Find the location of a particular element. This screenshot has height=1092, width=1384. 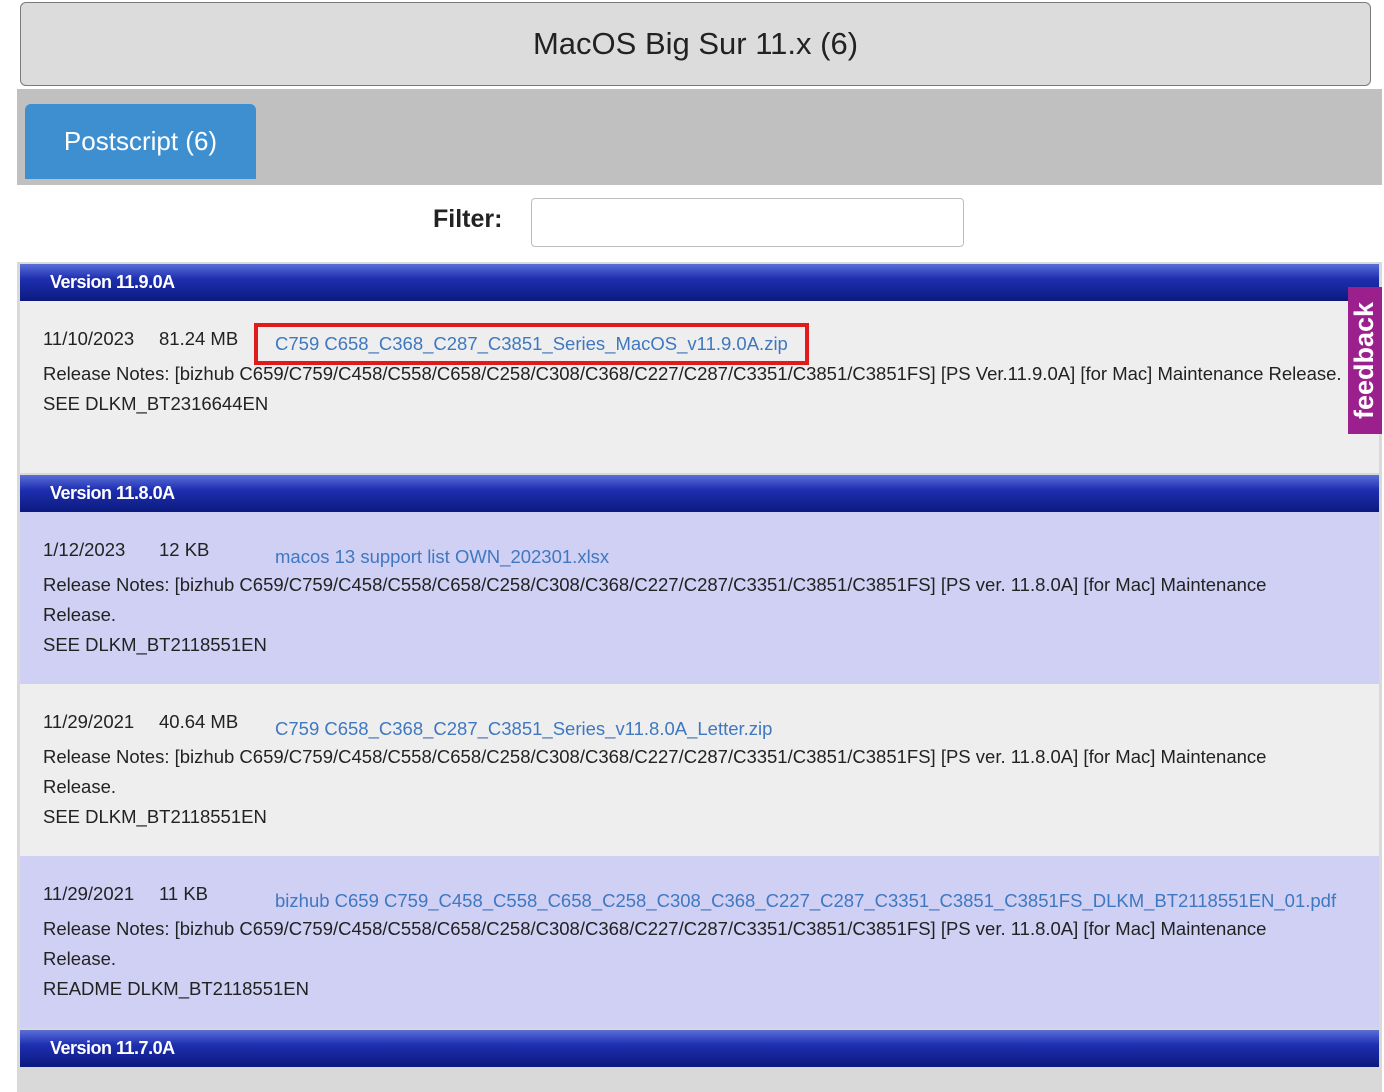

version-header: Version 11.9.0A is located at coordinates (699, 282).